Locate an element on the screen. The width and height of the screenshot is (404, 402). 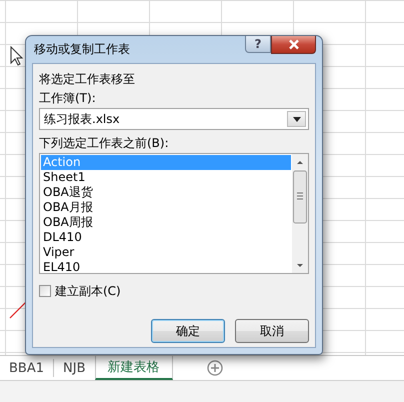
sheet-list-item: Sheet1 is located at coordinates (166, 177).